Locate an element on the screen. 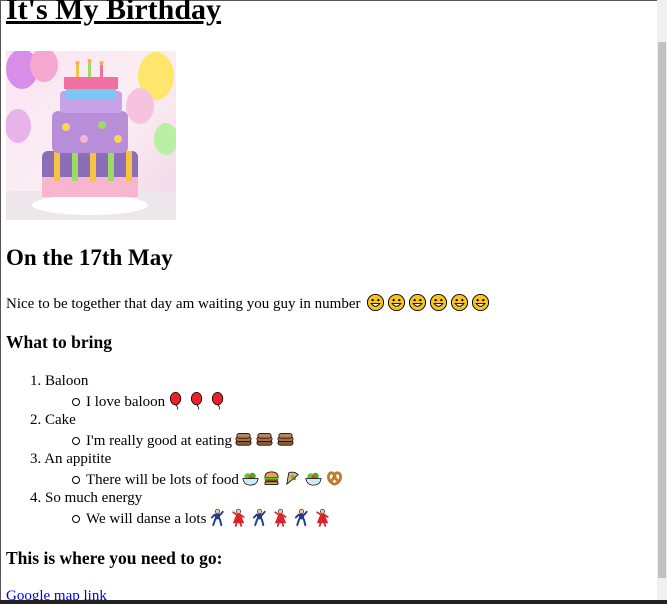 The width and height of the screenshot is (667, 604). bring-sub-item-text: I love baloon is located at coordinates (126, 402).